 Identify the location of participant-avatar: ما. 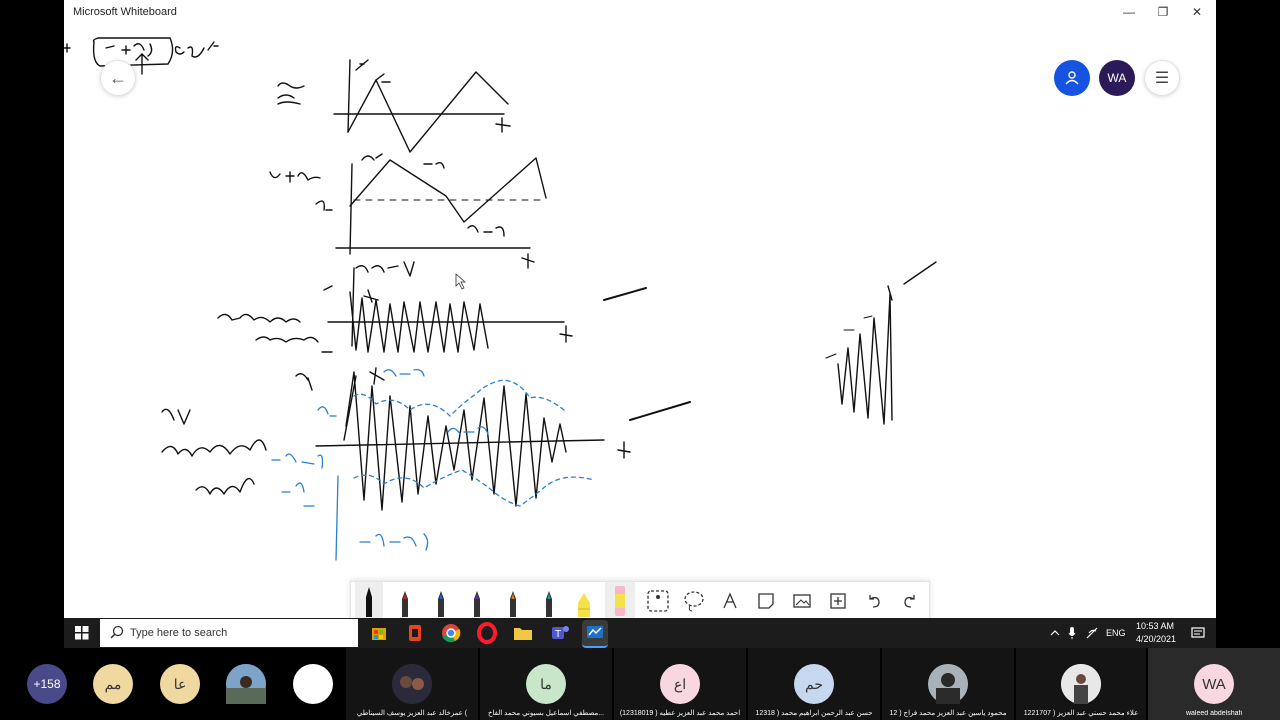
(546, 684).